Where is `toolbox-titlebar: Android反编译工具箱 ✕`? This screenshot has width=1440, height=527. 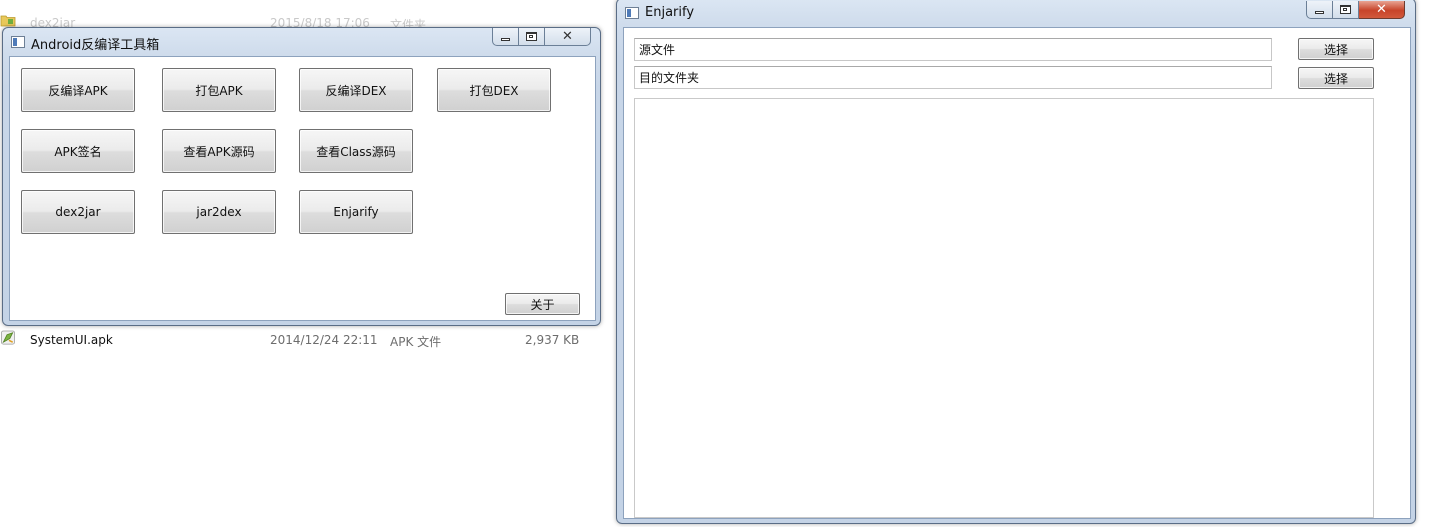 toolbox-titlebar: Android反编译工具箱 ✕ is located at coordinates (301, 41).